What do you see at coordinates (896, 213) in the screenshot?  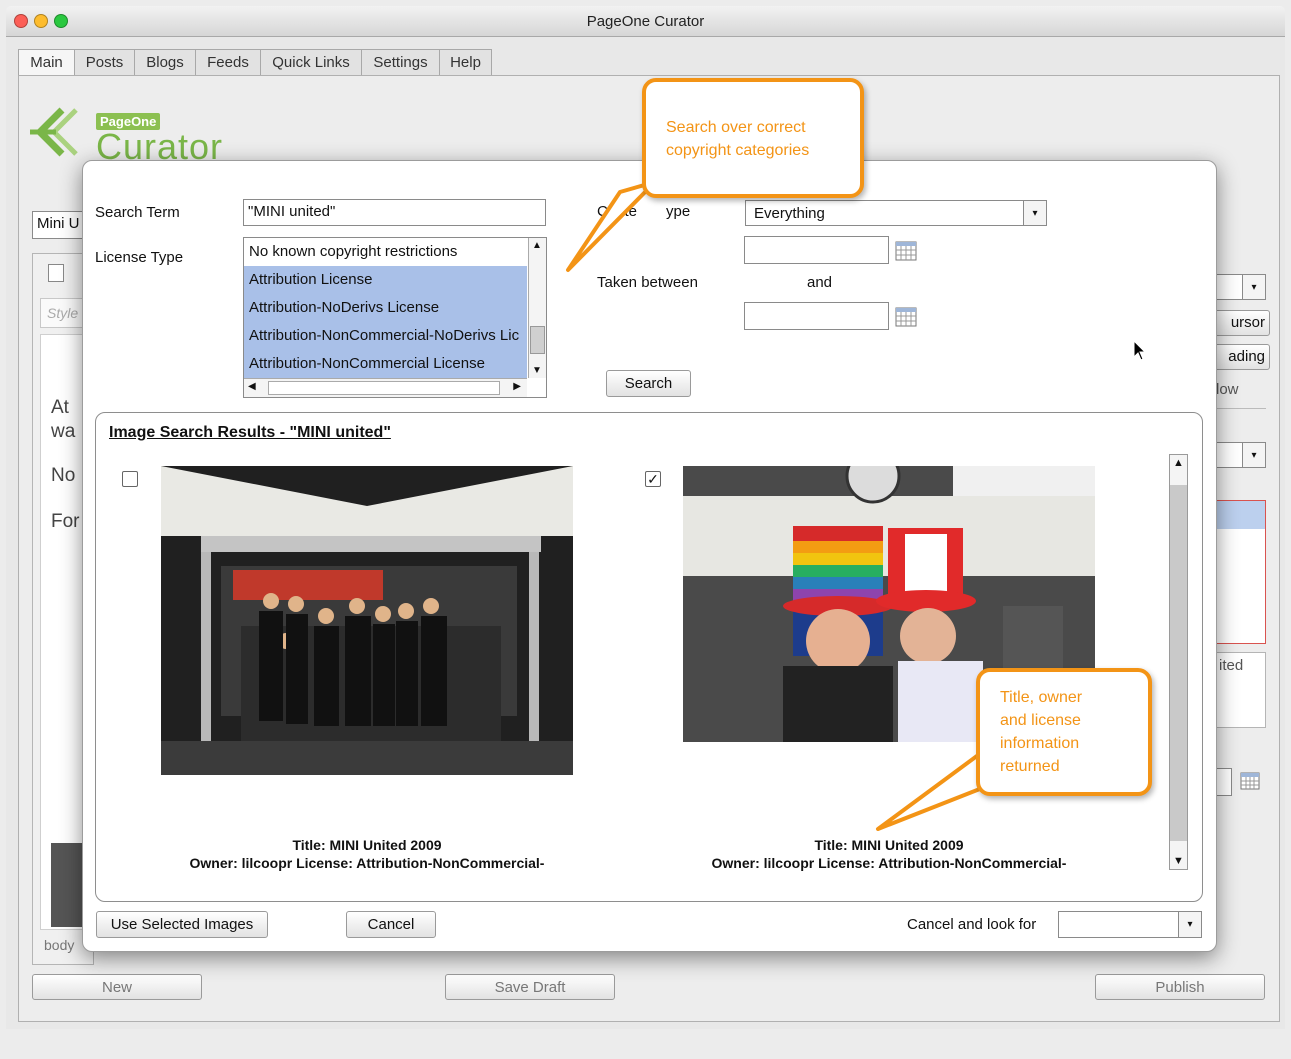 I see `content-type-select: Everything ▾` at bounding box center [896, 213].